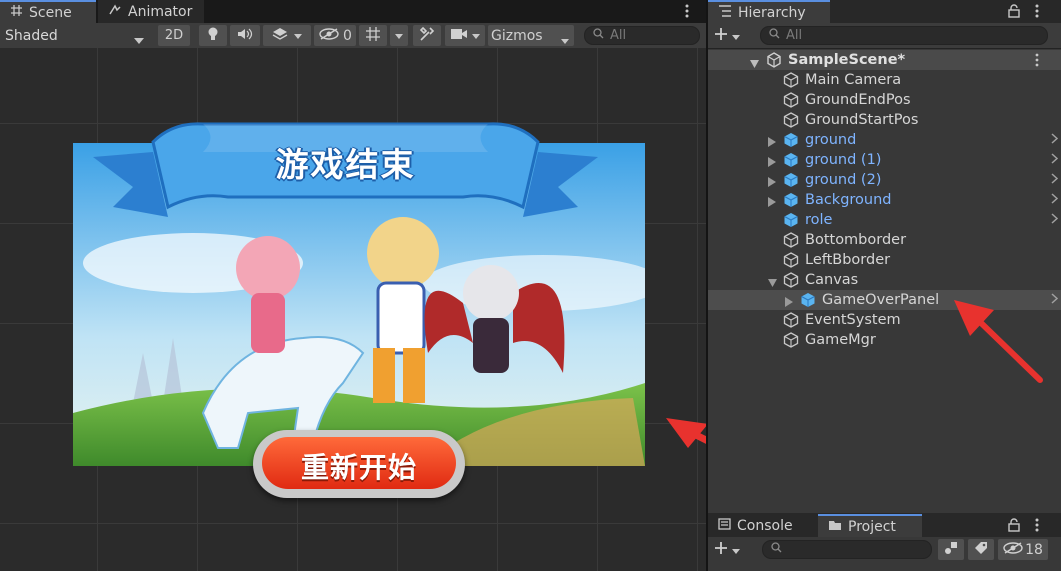 Image resolution: width=1061 pixels, height=571 pixels. Describe the element at coordinates (345, 164) in the screenshot. I see `banner-title: 游戏结束` at that location.